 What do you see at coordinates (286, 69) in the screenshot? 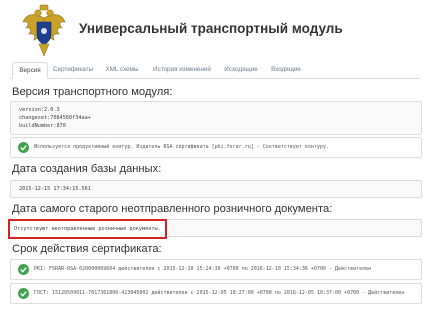
I see `tab-incoming: Входящие` at bounding box center [286, 69].